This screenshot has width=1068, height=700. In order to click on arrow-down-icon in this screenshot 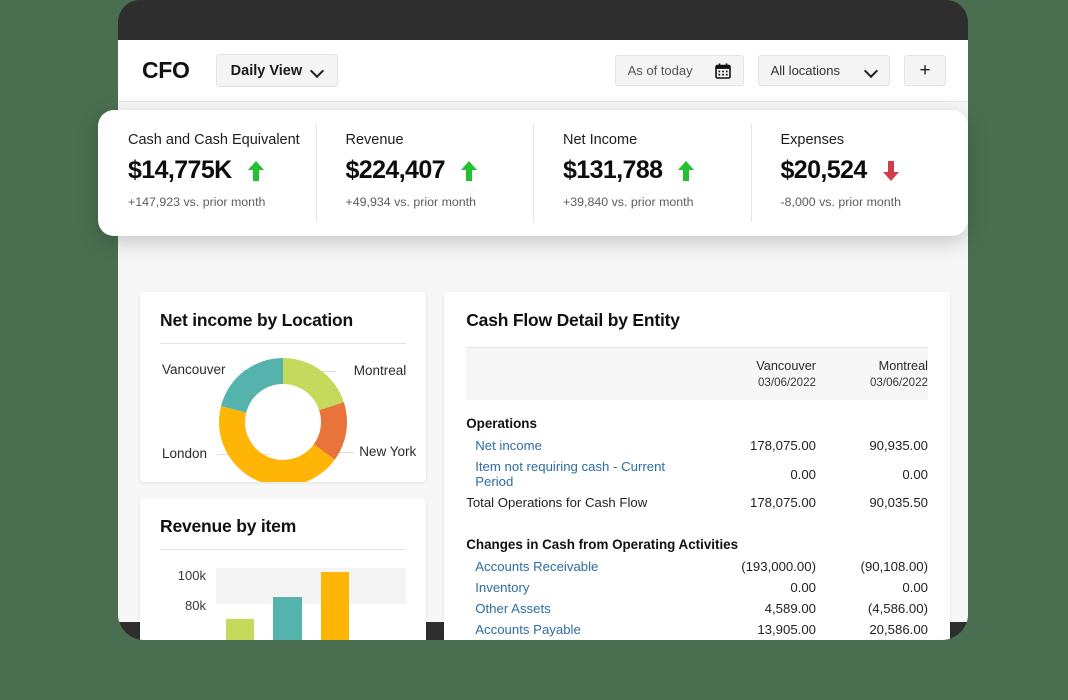, I will do `click(890, 170)`.